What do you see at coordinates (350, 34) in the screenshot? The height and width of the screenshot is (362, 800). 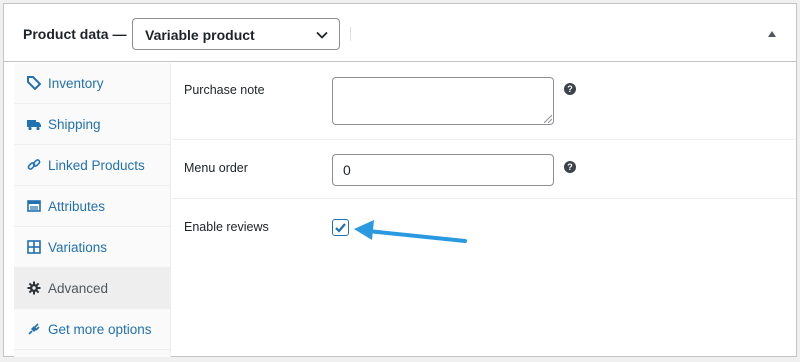 I see `header-separator` at bounding box center [350, 34].